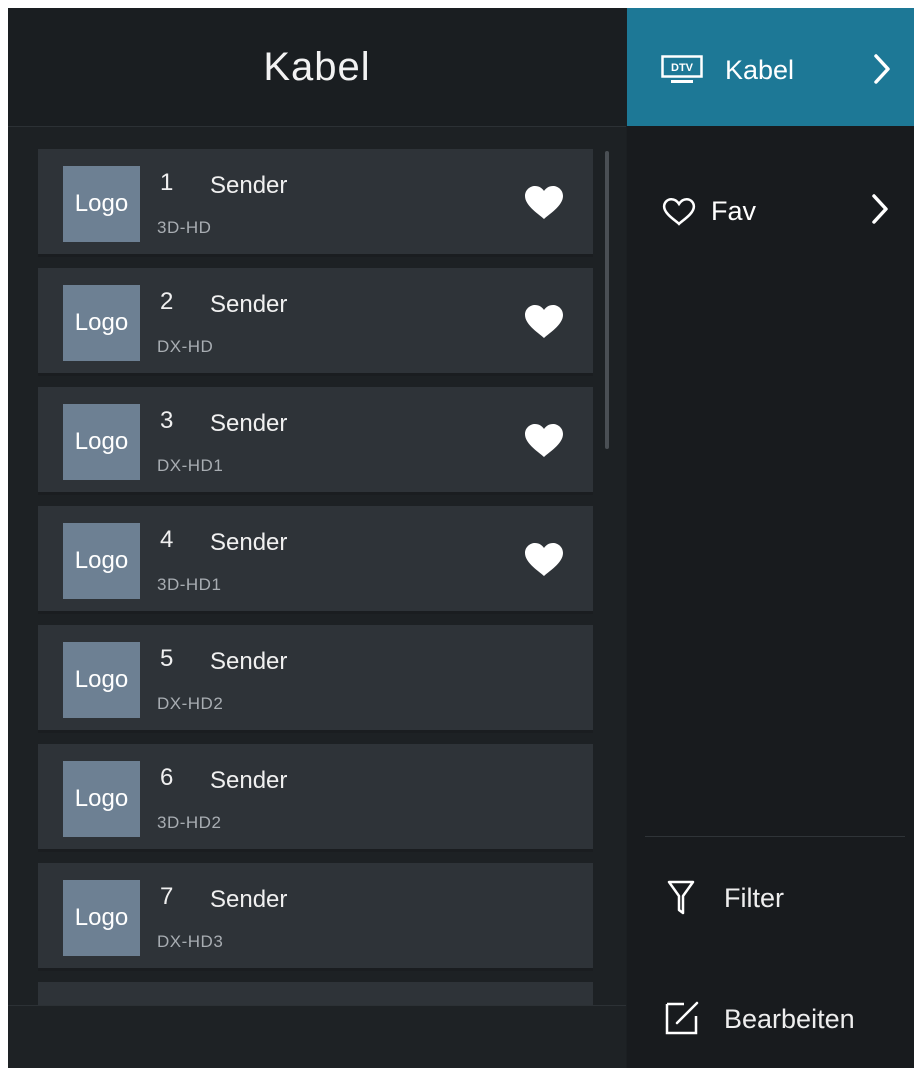 The width and height of the screenshot is (914, 1068). I want to click on edit-label: Bearbeiten, so click(789, 1019).